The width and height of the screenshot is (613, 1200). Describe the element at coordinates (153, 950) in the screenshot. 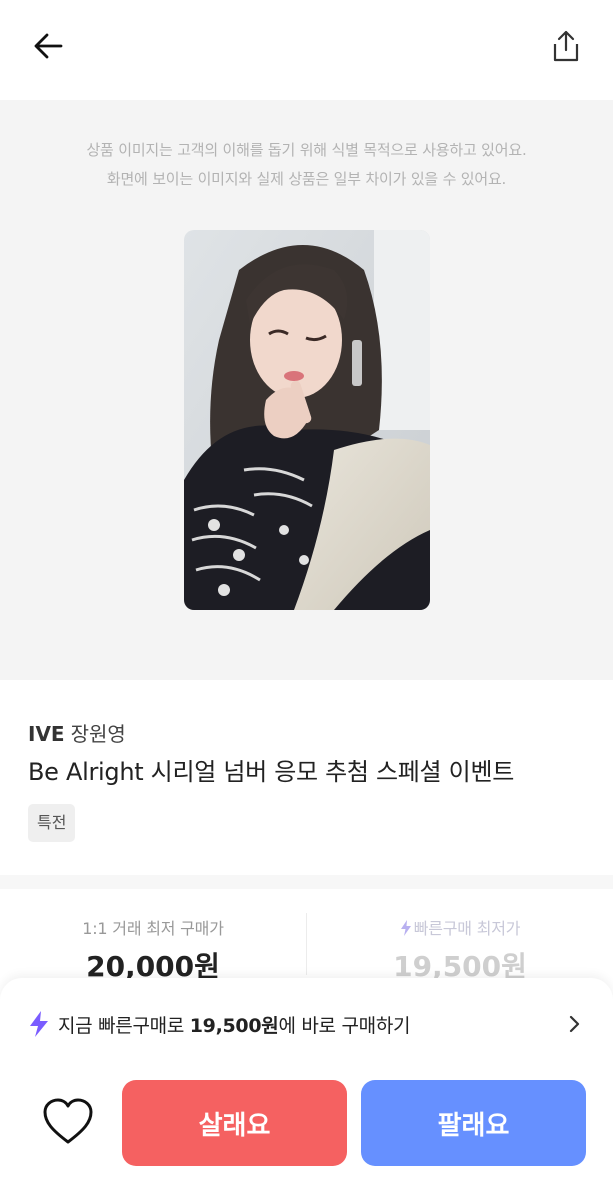

I see `direct-price: 1:1 거래 최저 구매가 20,000원` at that location.